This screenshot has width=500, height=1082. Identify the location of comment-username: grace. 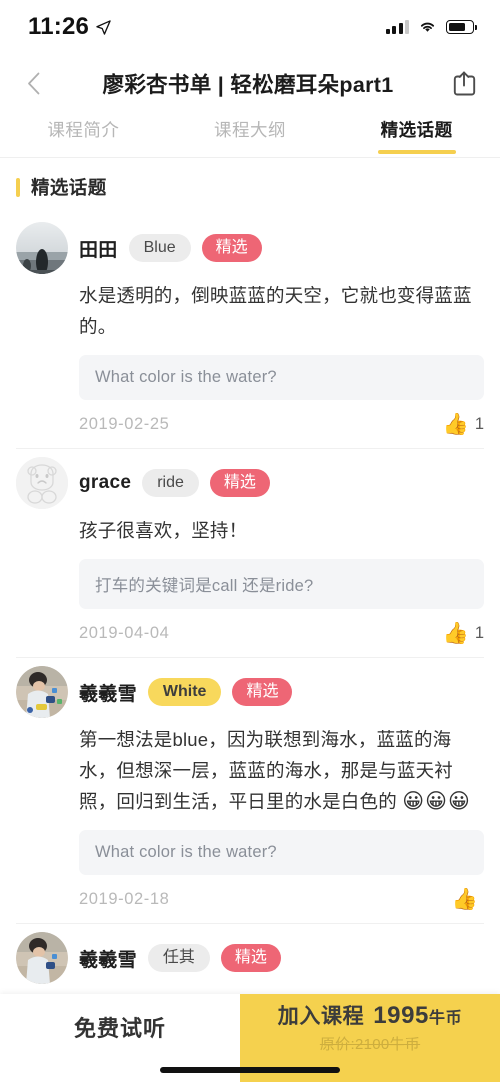
(105, 482).